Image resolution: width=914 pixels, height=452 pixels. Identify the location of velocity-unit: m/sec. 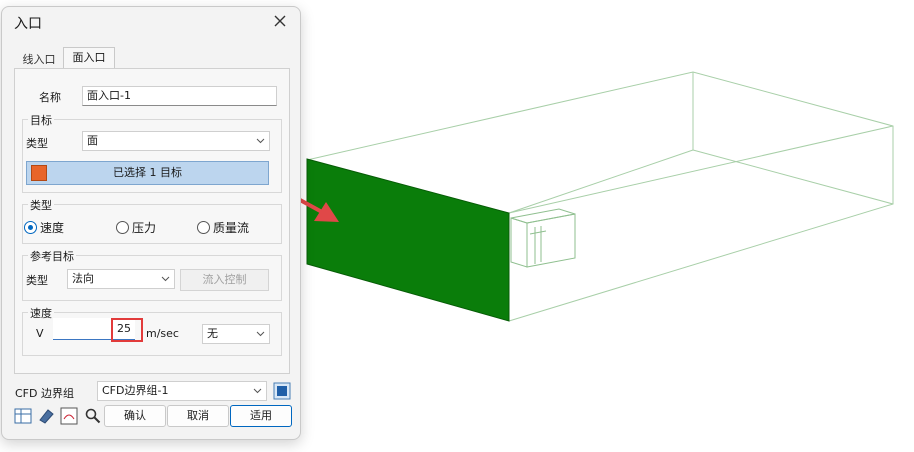
(162, 333).